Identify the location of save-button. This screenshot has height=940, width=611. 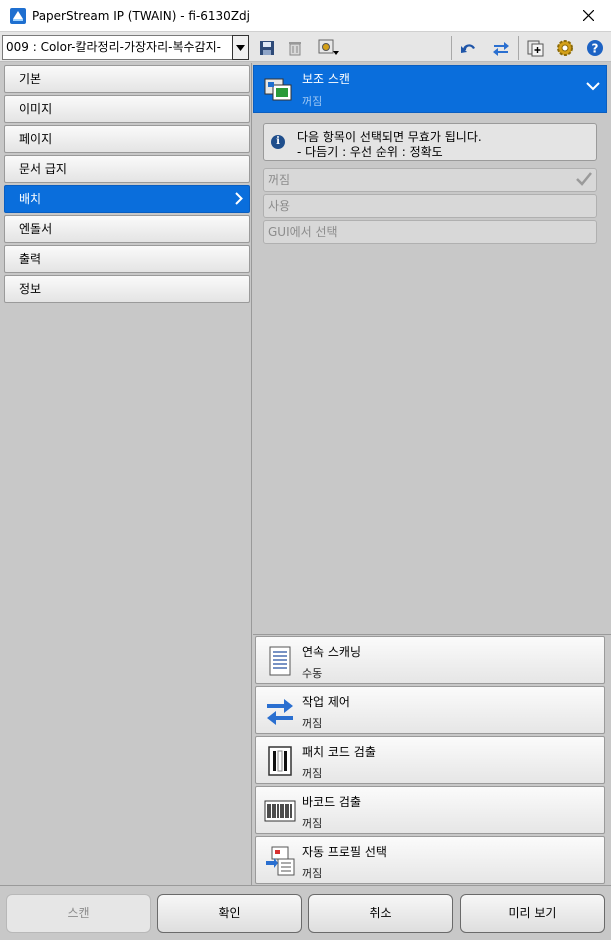
(267, 48).